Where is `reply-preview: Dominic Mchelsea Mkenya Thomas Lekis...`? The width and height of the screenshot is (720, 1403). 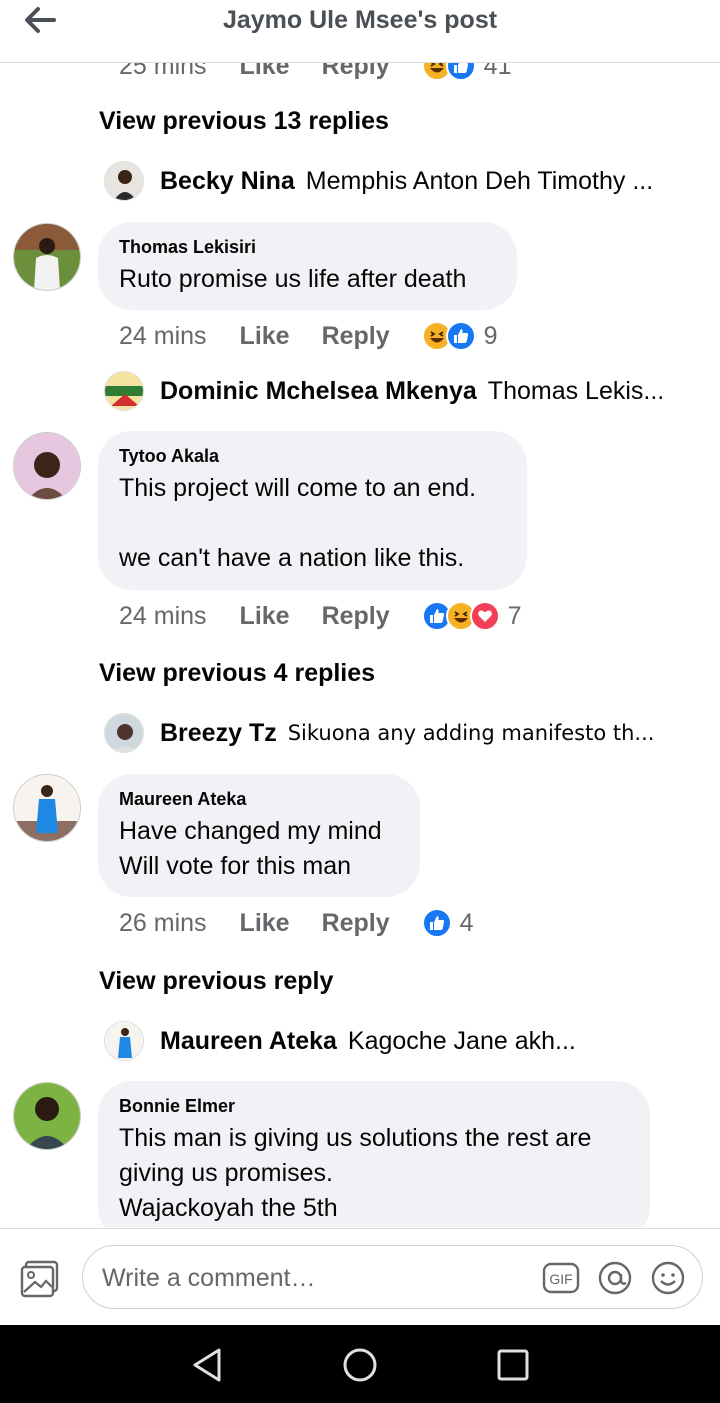 reply-preview: Dominic Mchelsea Mkenya Thomas Lekis... is located at coordinates (384, 391).